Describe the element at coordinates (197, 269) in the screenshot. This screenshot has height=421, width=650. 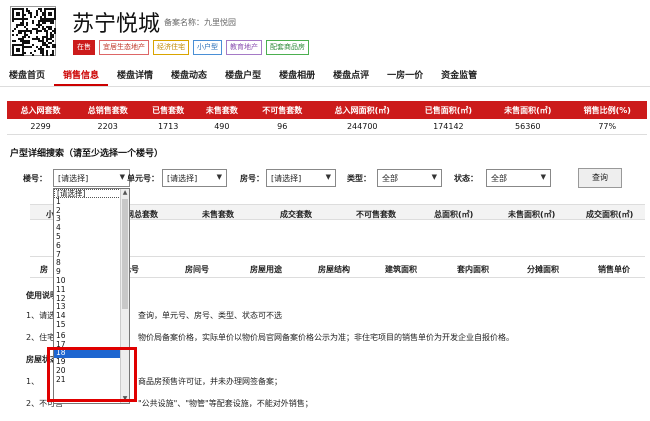
I see `room-col-2: 房间号` at that location.